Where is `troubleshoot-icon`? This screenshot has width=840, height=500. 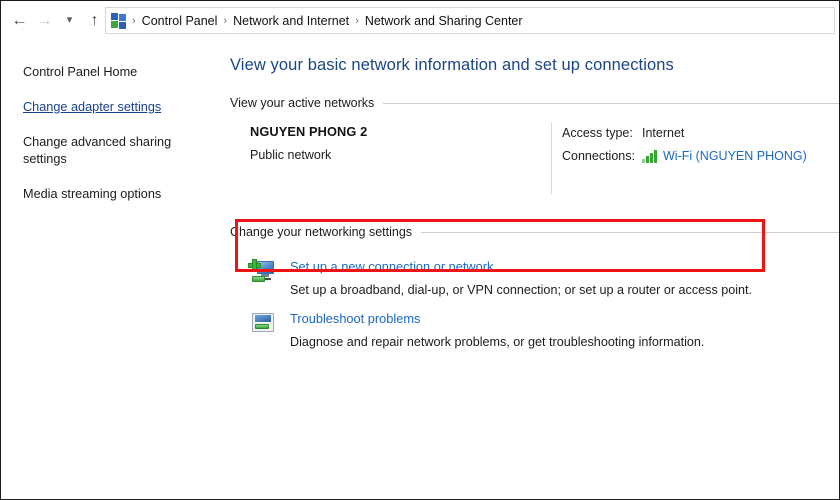
troubleshoot-icon is located at coordinates (264, 326).